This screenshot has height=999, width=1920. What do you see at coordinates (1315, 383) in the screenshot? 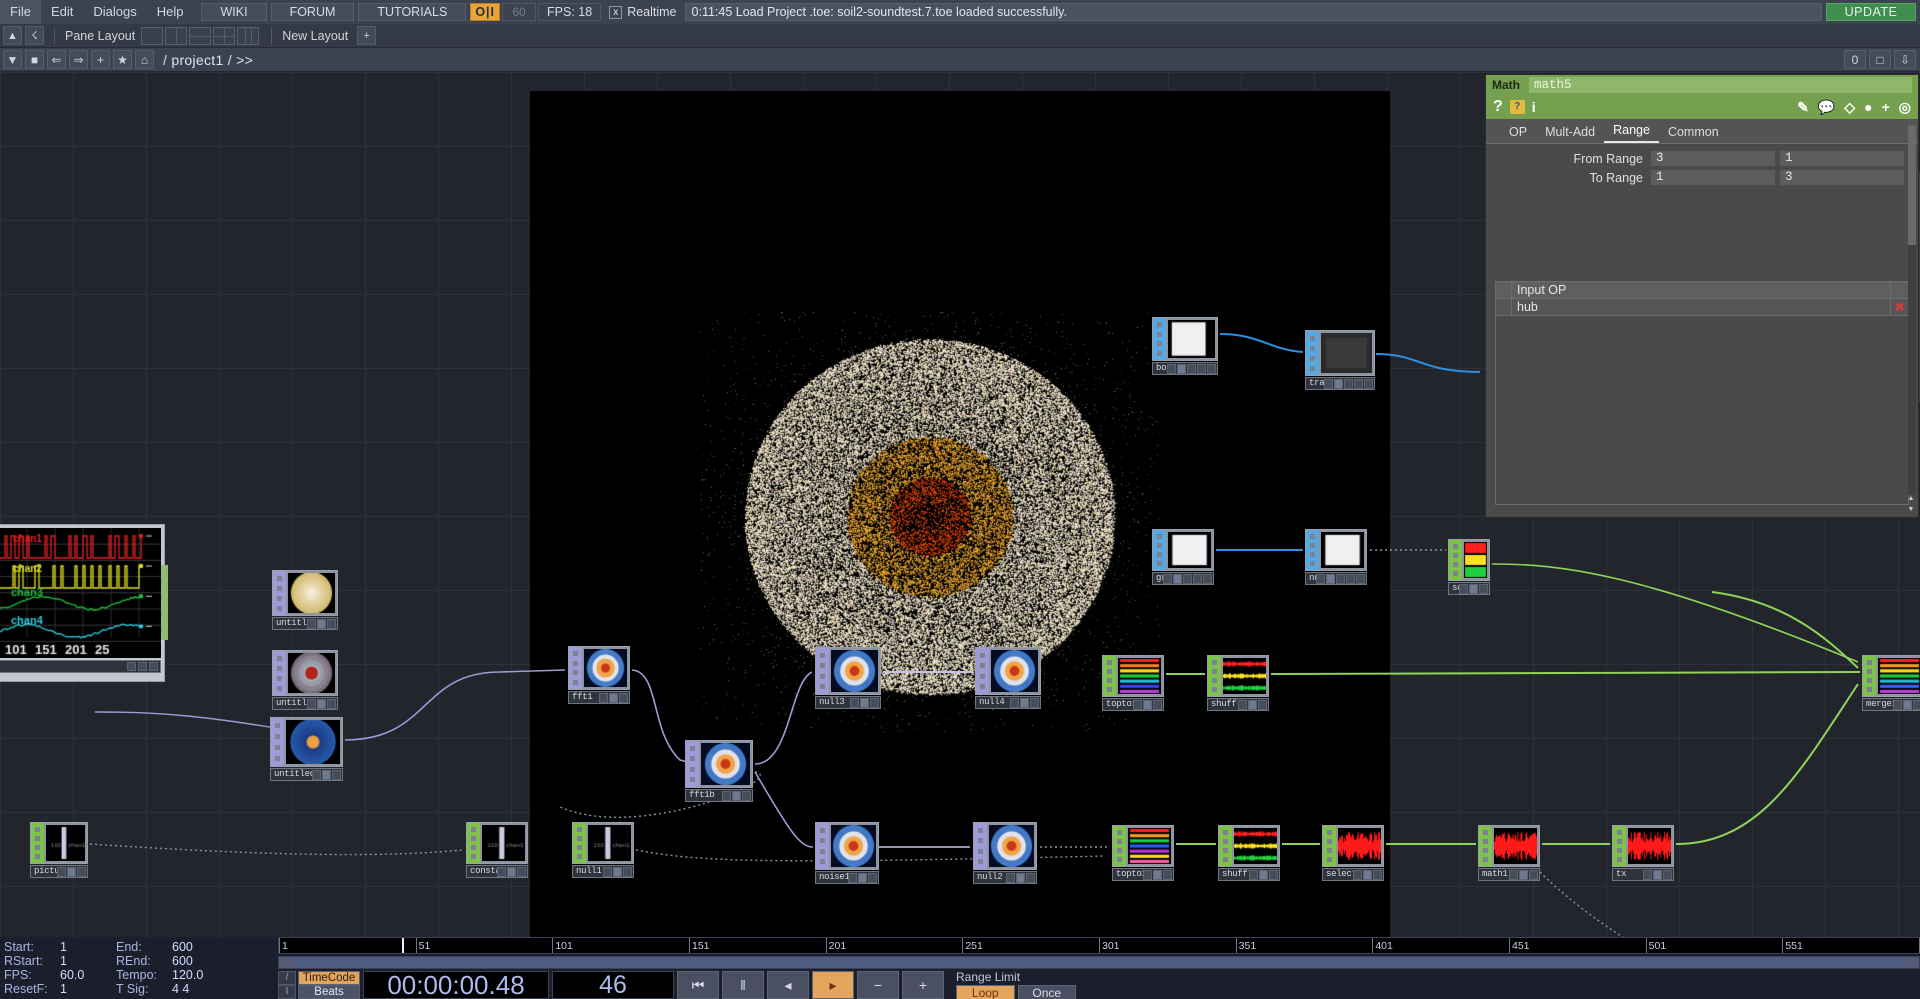
I see `node-name: transform1` at bounding box center [1315, 383].